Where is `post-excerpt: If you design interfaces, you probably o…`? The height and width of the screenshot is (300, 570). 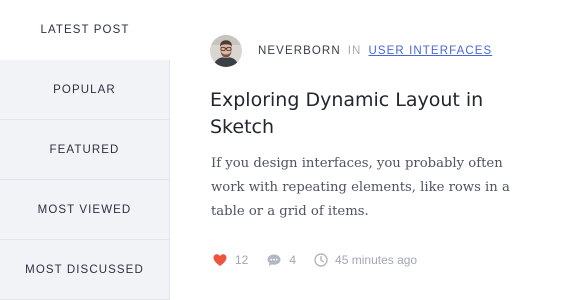
post-excerpt: If you design interfaces, you probably o… is located at coordinates (360, 187).